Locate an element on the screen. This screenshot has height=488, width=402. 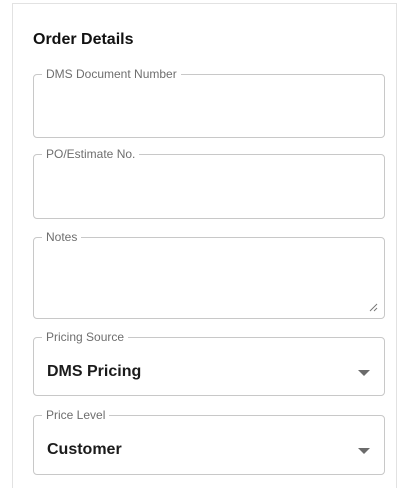
dms-document-number-field: DMS Document Number is located at coordinates (209, 103).